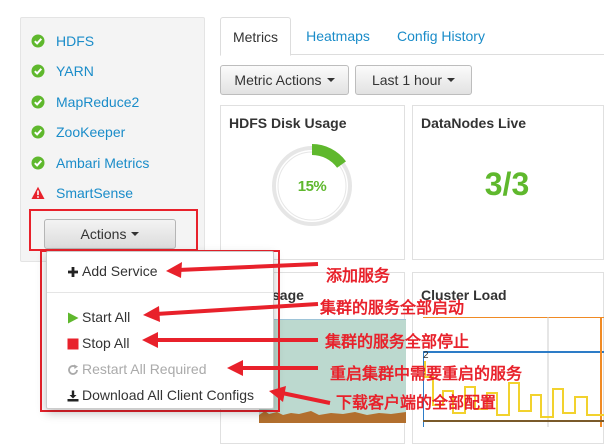 Image resolution: width=604 pixels, height=444 pixels. Describe the element at coordinates (160, 344) in the screenshot. I see `menu-item-stop-all: Stop All` at that location.